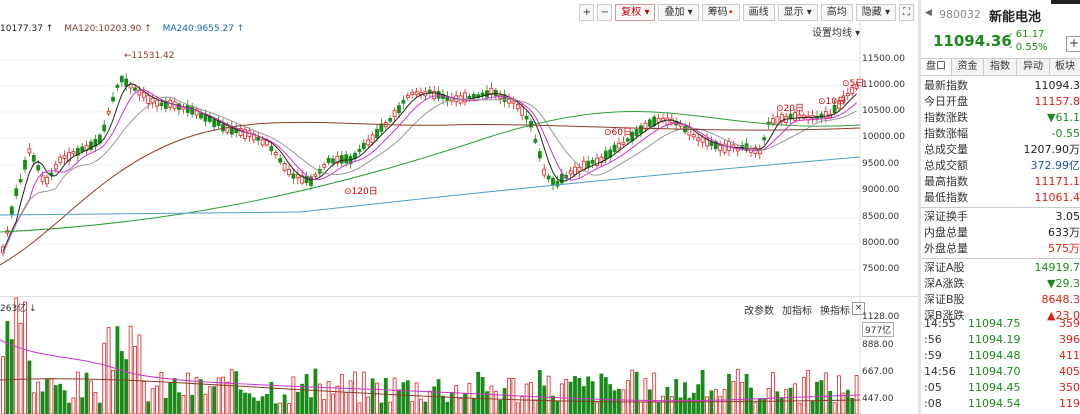 Image resolution: width=1080 pixels, height=414 pixels. I want to click on tab-bankuai: 板块, so click(1065, 67).